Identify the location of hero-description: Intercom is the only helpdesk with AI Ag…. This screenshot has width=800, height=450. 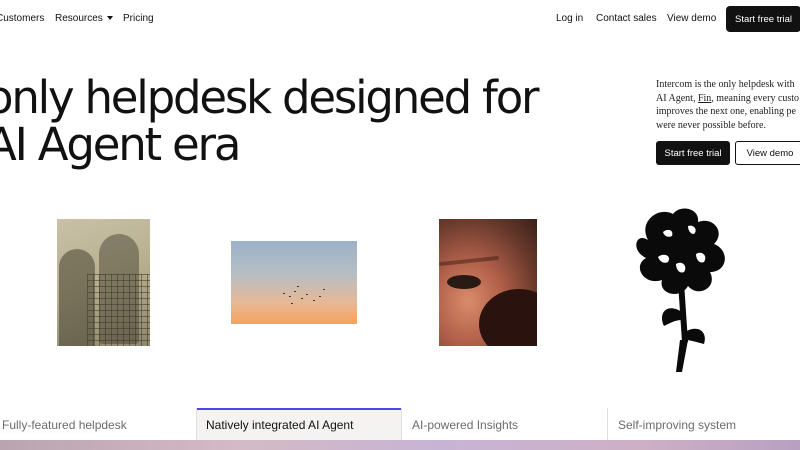
(728, 105).